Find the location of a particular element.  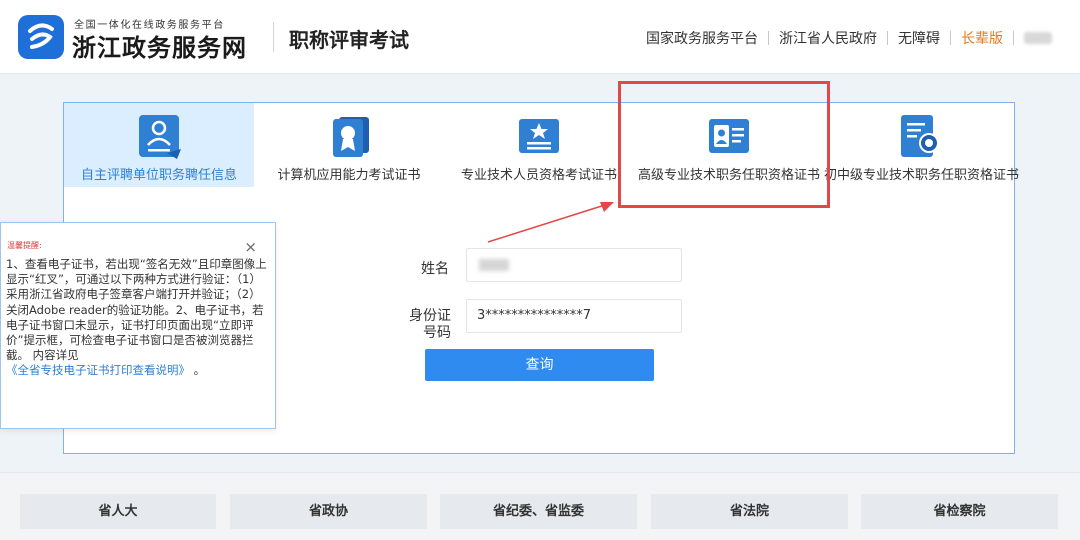

page-title: 职称评审考试 is located at coordinates (349, 40).